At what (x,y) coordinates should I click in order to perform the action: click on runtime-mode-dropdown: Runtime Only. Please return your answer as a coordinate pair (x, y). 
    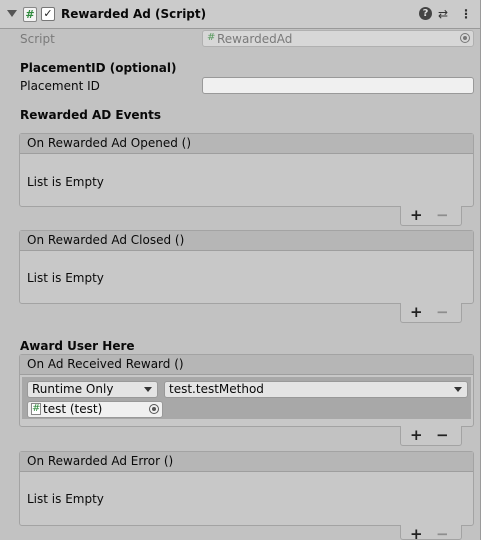
    Looking at the image, I should click on (92, 389).